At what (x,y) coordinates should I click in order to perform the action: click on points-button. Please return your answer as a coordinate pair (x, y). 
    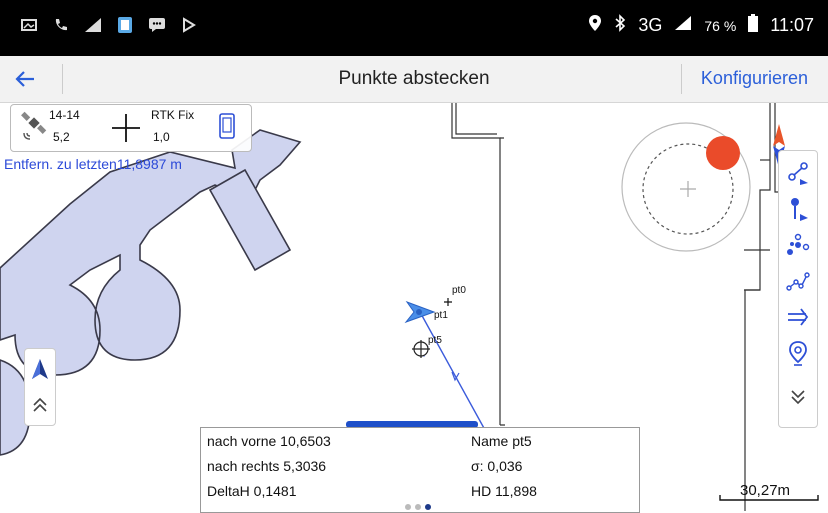
    Looking at the image, I should click on (798, 245).